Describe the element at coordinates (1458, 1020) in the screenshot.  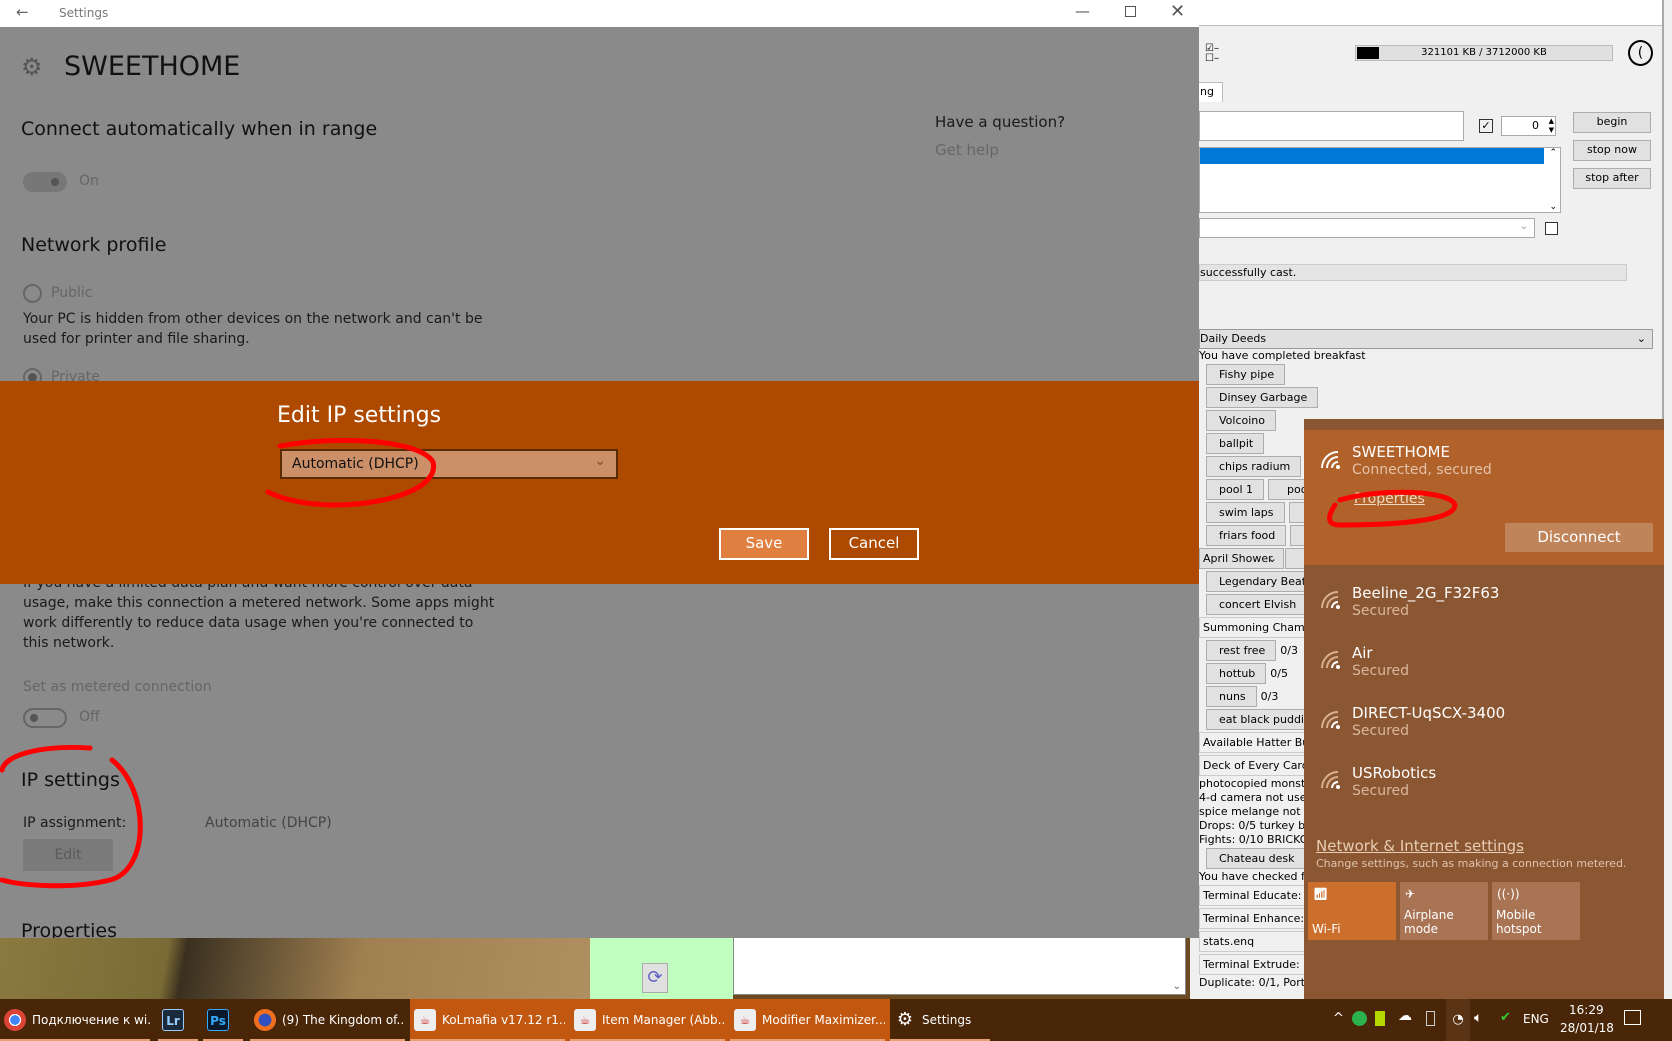
I see `network-tray-icon: ◔` at that location.